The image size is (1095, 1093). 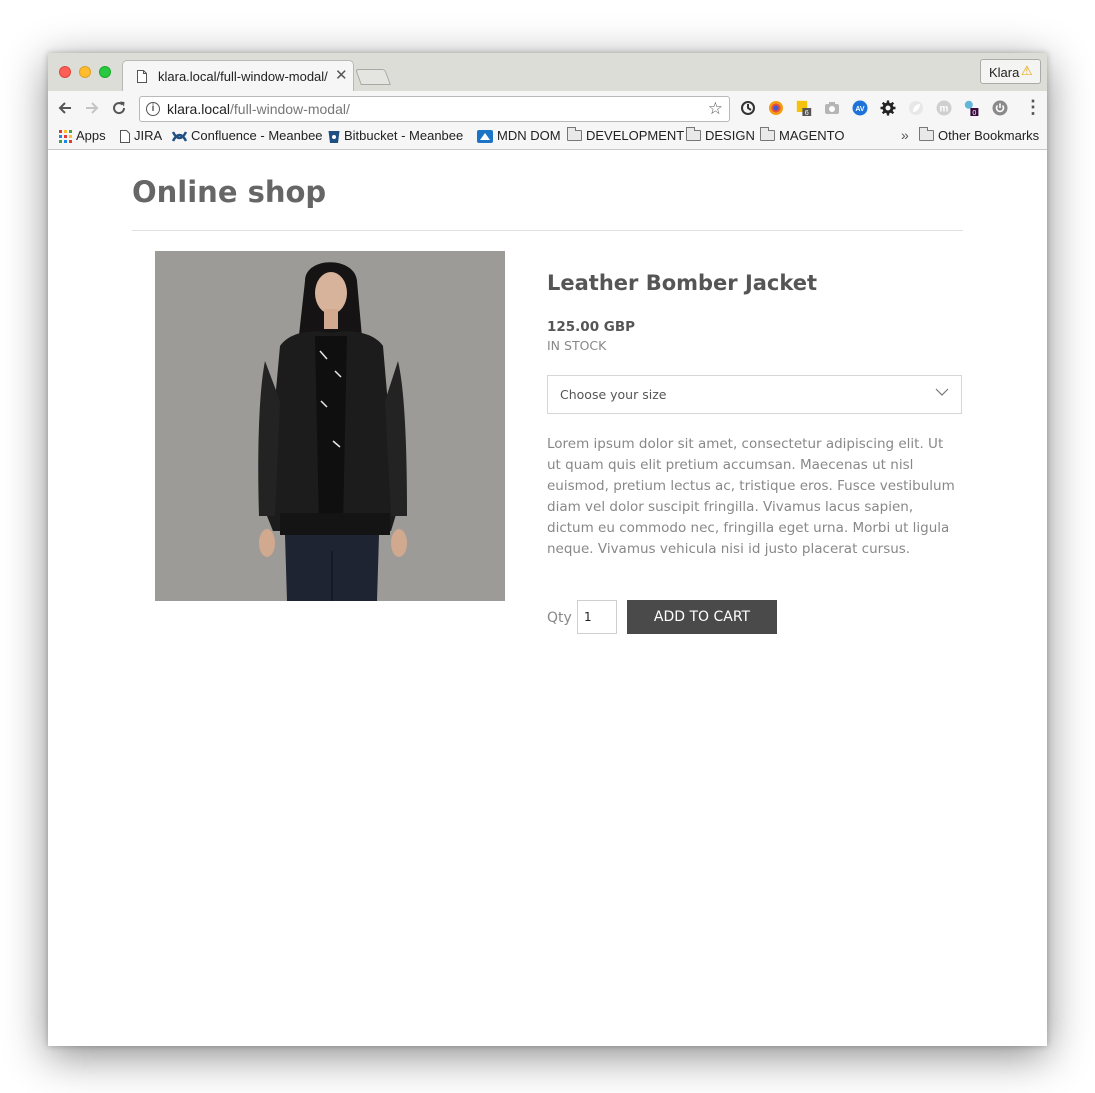 I want to click on tab-strip: klara.local/full-window-modal/ ✕ Klara ⚠, so click(x=547, y=72).